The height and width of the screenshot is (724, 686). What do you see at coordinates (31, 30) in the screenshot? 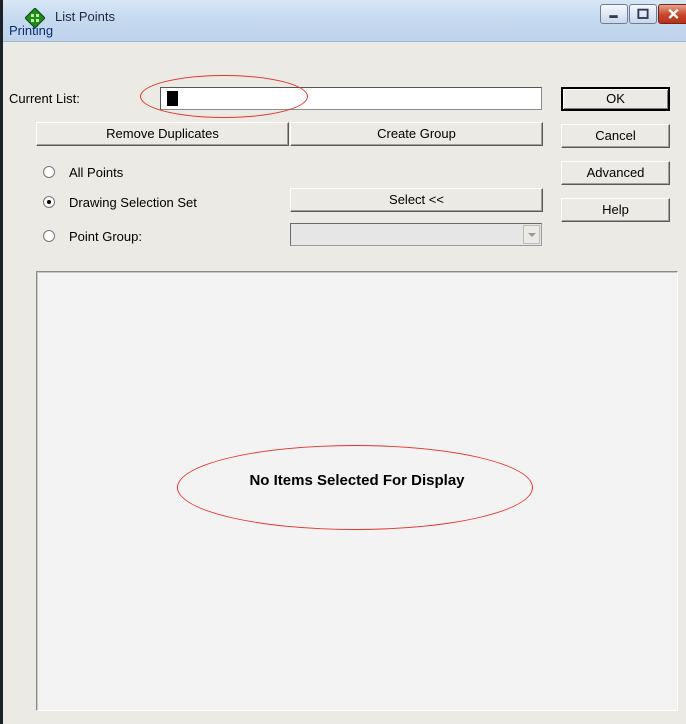
I see `menu-printing: Printing` at bounding box center [31, 30].